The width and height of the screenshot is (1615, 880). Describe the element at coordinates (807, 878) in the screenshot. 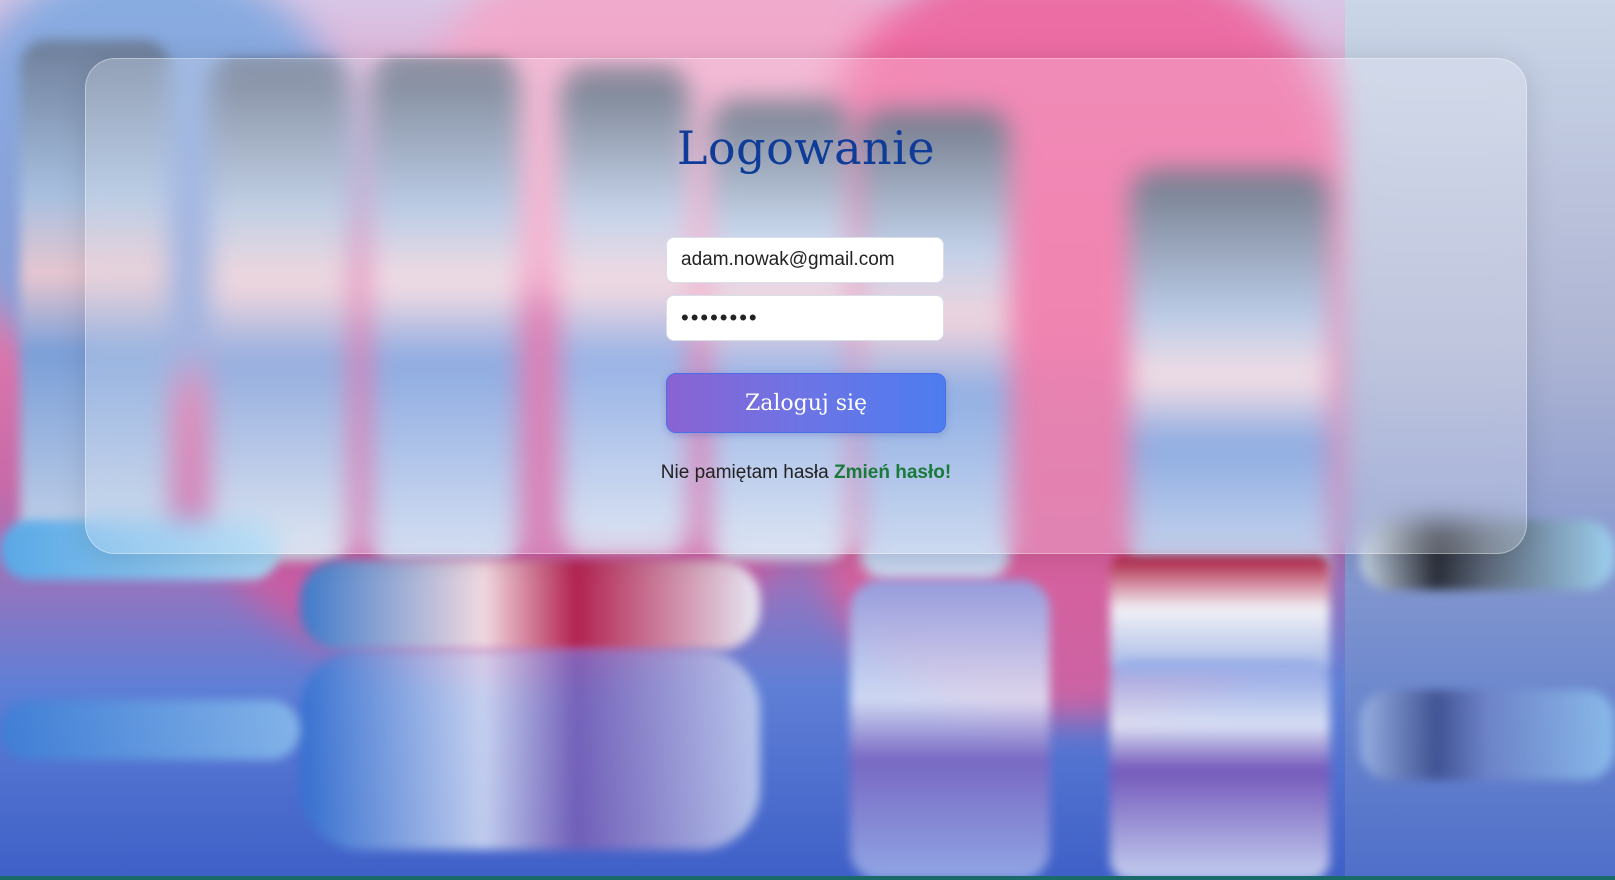

I see `bottom-border` at that location.